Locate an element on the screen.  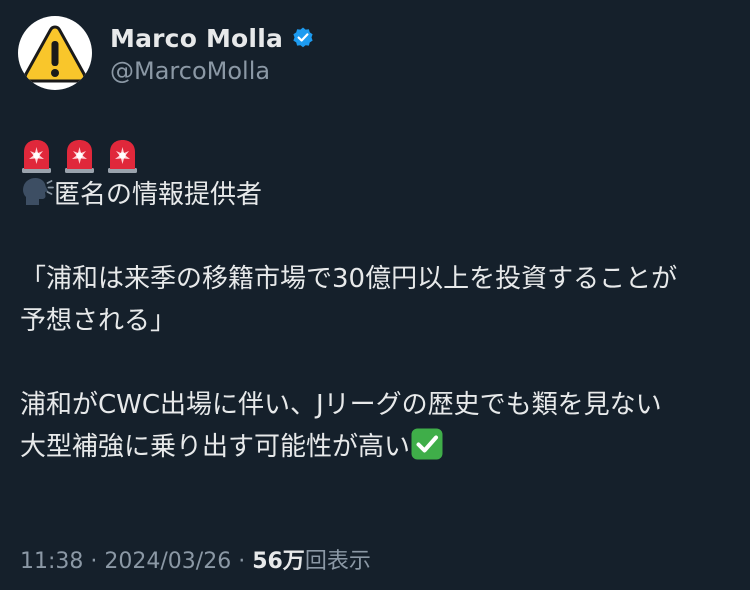
display-name: Marco Molla is located at coordinates (196, 38).